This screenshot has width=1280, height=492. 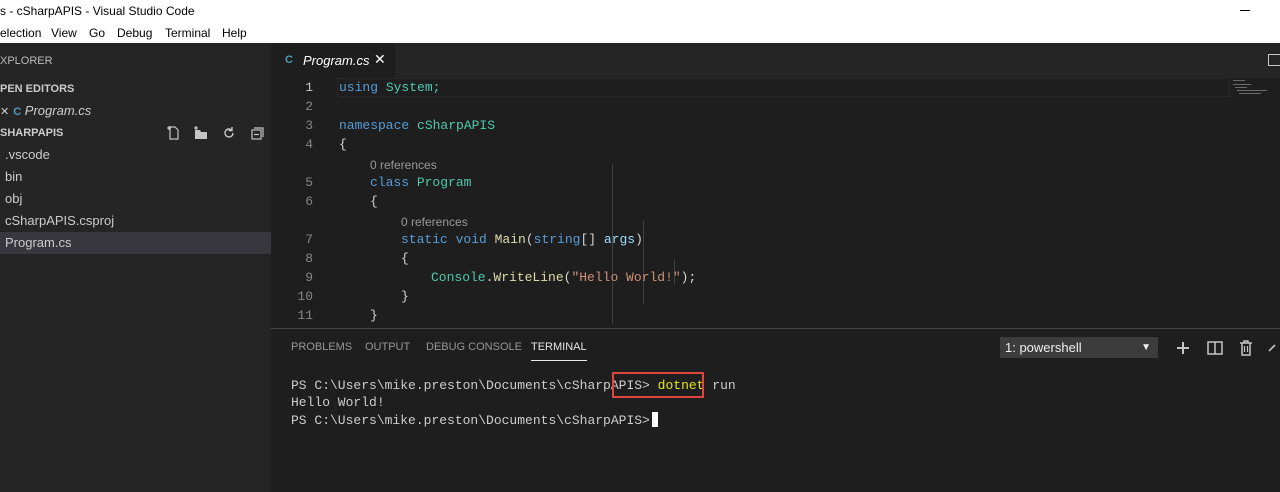 What do you see at coordinates (1246, 11) in the screenshot?
I see `minimize-button` at bounding box center [1246, 11].